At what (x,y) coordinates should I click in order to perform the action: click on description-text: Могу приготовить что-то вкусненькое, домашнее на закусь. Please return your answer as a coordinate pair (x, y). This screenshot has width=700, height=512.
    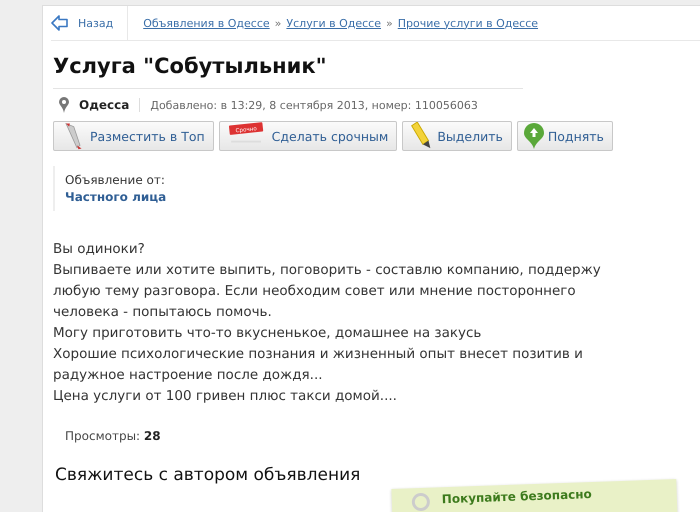
    Looking at the image, I should click on (267, 333).